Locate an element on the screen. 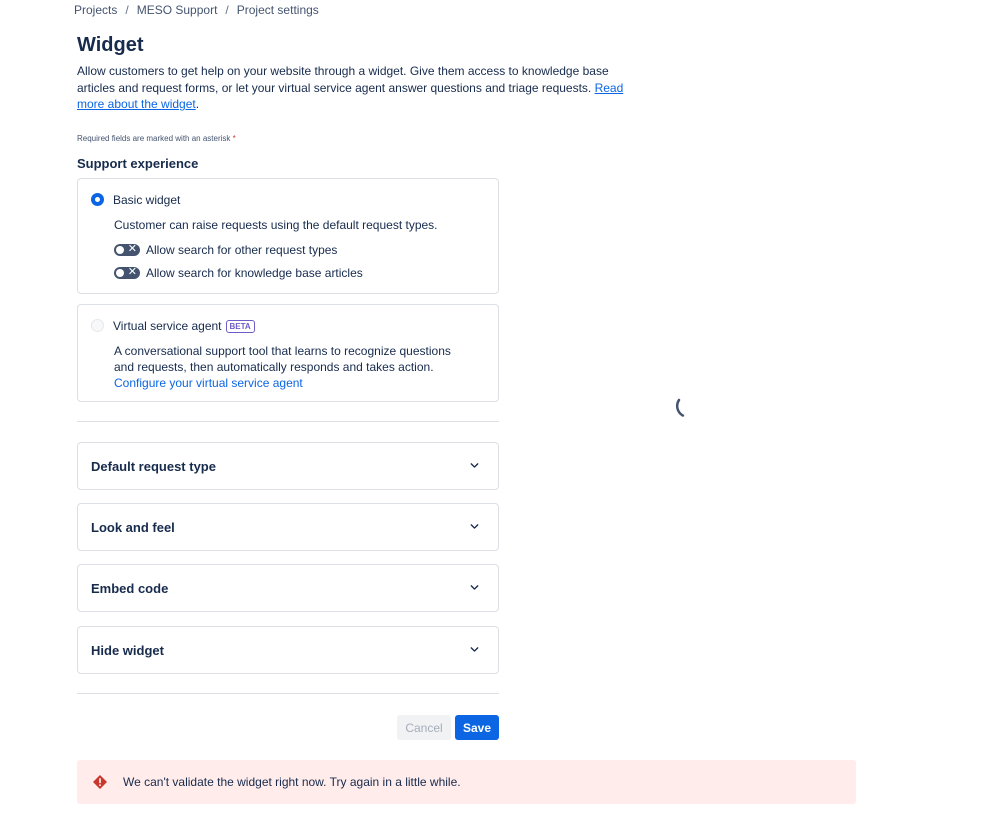 Image resolution: width=999 pixels, height=819 pixels. request-types-toggle-label: Allow search for other request types is located at coordinates (242, 250).